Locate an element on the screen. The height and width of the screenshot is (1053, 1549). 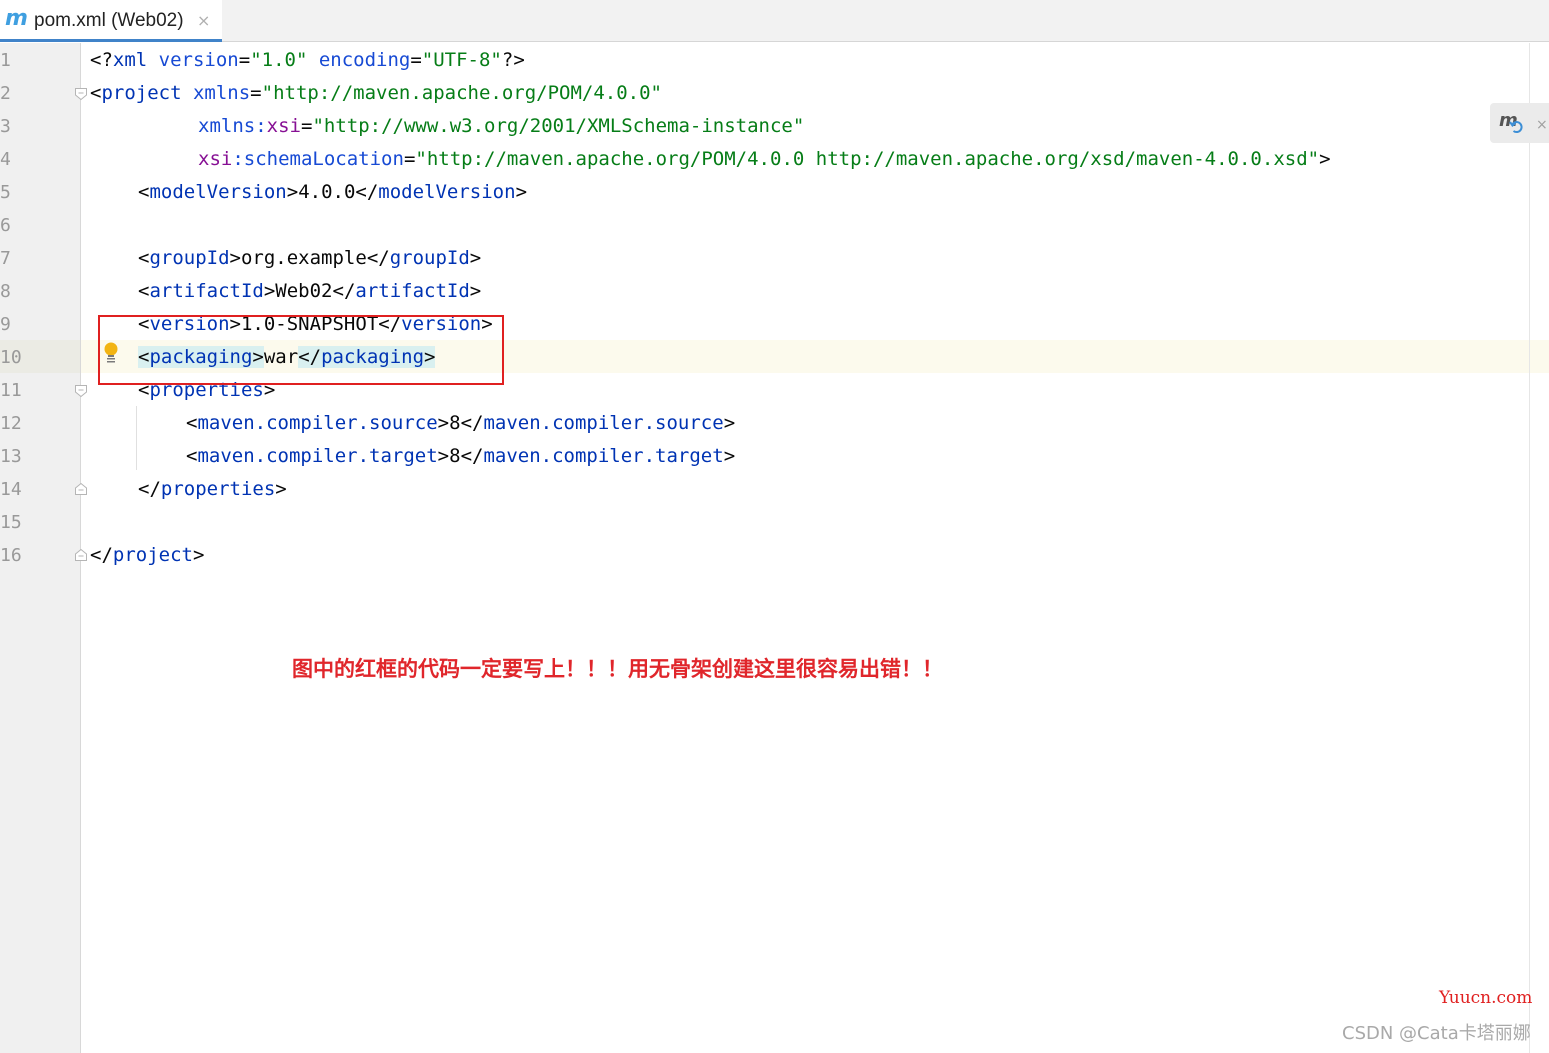
token: version is located at coordinates (193, 60).